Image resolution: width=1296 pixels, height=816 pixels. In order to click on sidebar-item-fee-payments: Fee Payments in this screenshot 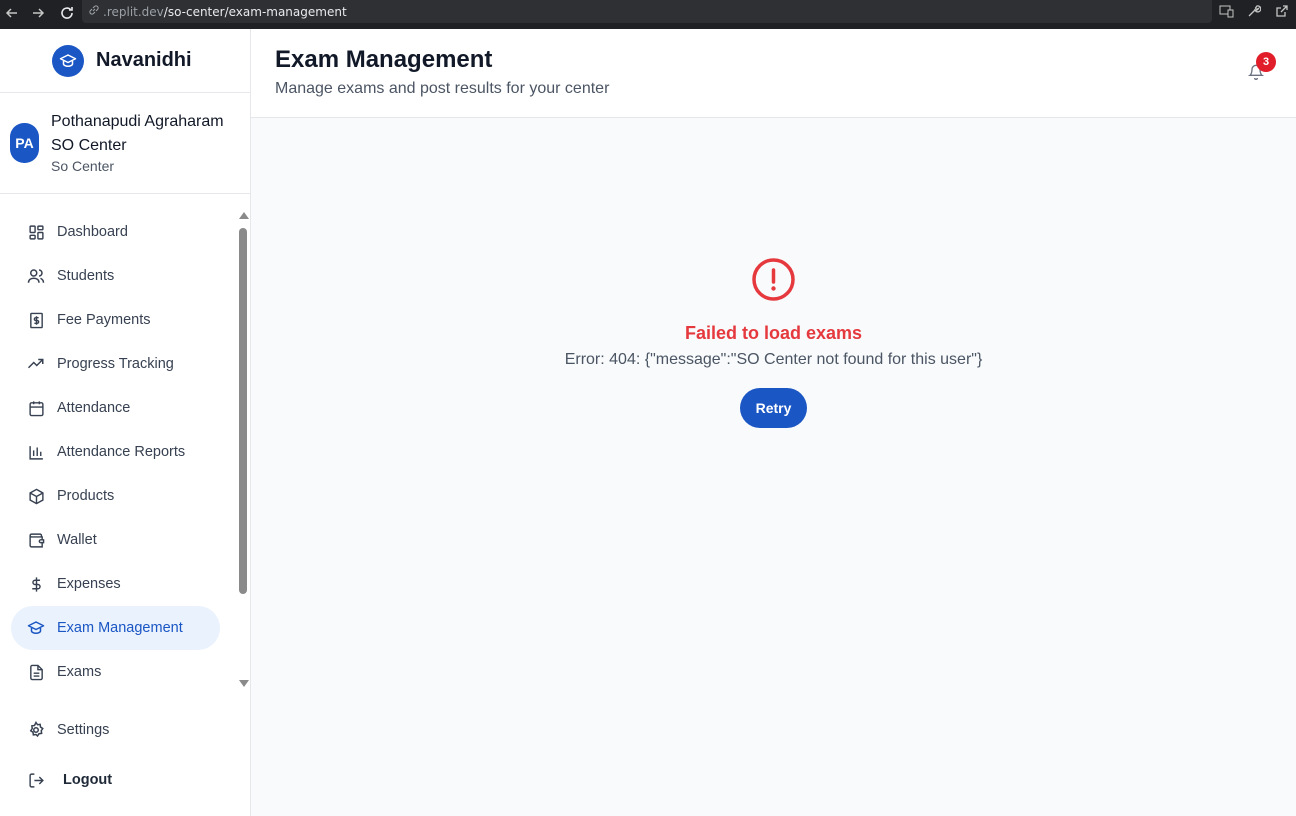, I will do `click(115, 320)`.